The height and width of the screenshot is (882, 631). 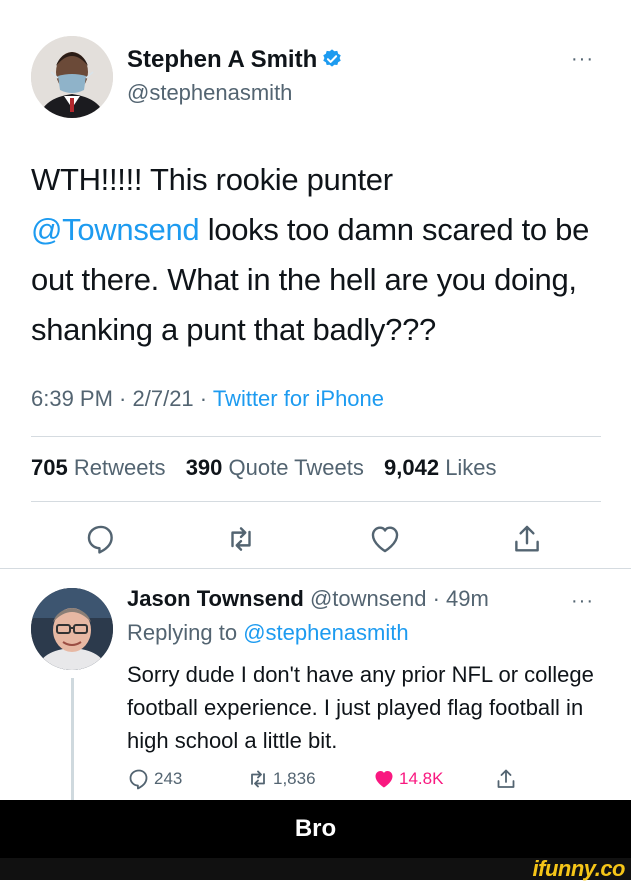 I want to click on reply-author-handle: @townsend, so click(x=368, y=598).